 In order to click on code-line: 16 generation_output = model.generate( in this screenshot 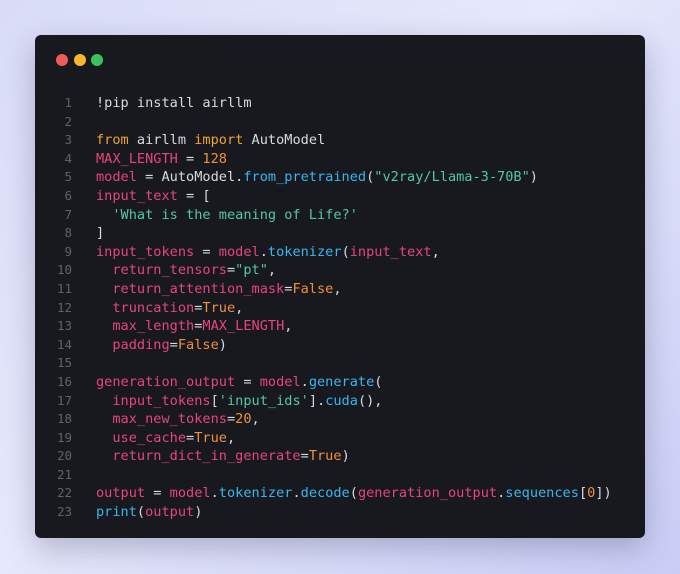, I will do `click(340, 382)`.